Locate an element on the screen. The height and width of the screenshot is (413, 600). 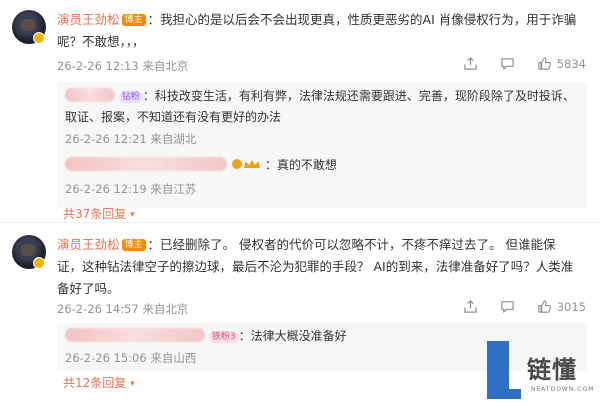
fan-level-badge: 钻粉 is located at coordinates (130, 97).